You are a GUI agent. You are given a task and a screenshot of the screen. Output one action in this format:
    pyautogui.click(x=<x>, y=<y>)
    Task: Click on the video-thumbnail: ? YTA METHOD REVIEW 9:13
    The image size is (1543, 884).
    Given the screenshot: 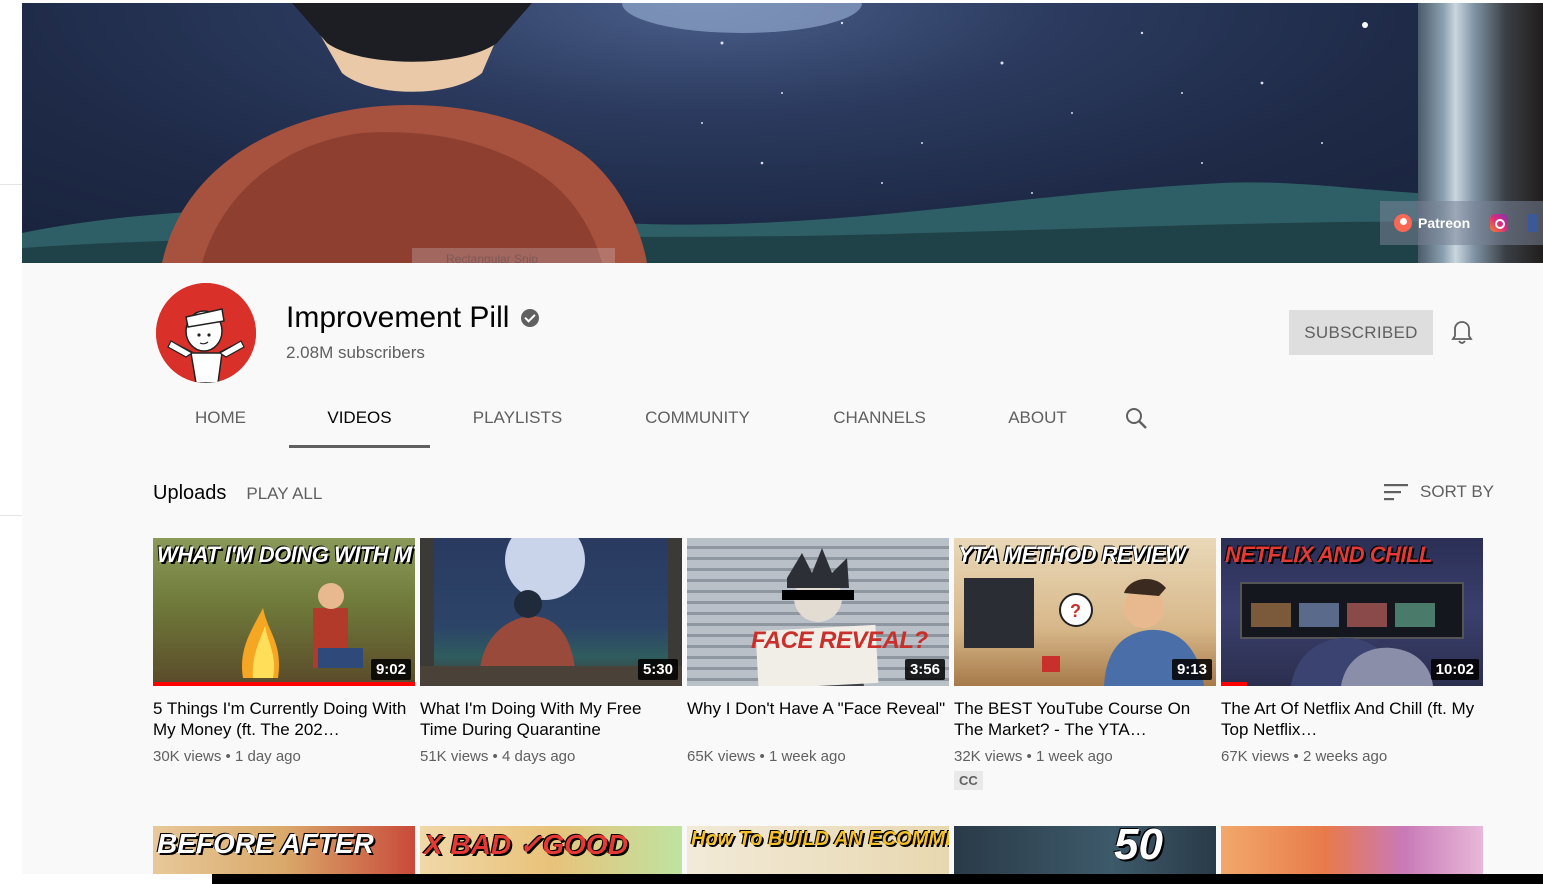 What is the action you would take?
    pyautogui.click(x=1085, y=612)
    